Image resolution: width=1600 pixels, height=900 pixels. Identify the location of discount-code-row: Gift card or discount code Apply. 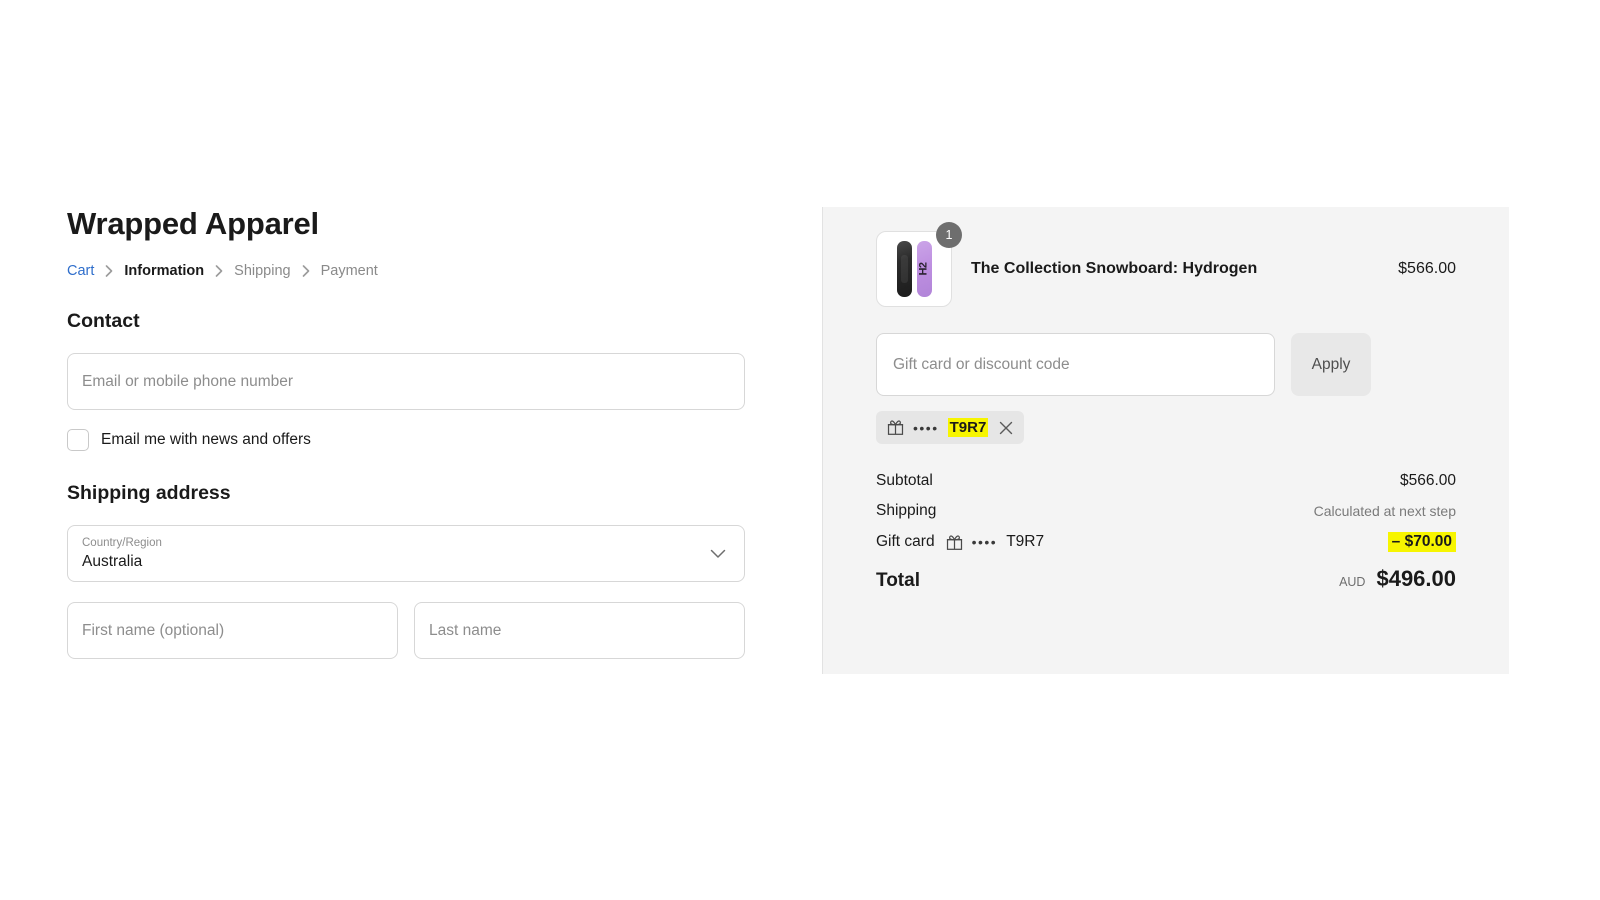
(1166, 364).